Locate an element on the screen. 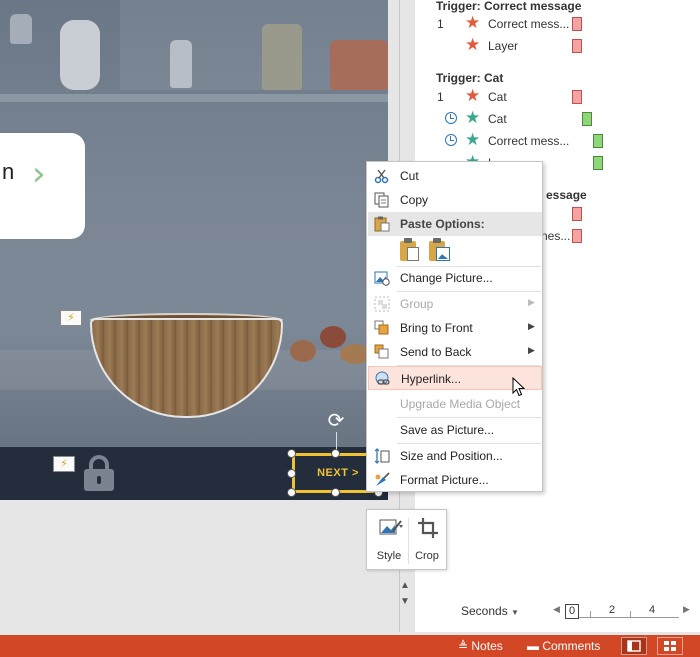 The height and width of the screenshot is (657, 700). bring-to-front-icon is located at coordinates (382, 328).